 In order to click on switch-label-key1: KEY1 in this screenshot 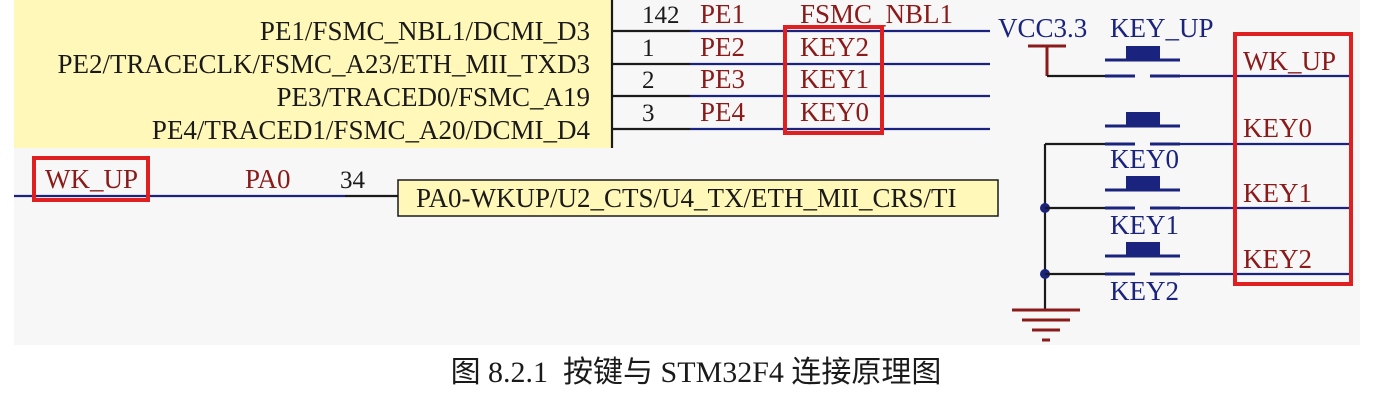, I will do `click(1144, 225)`.